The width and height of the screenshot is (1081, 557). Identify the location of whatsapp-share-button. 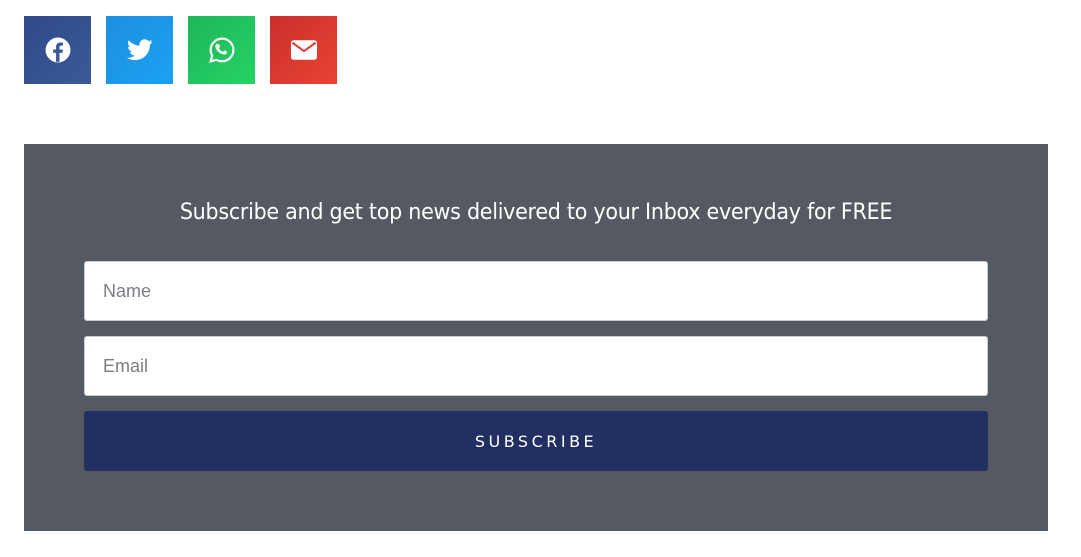
(221, 50).